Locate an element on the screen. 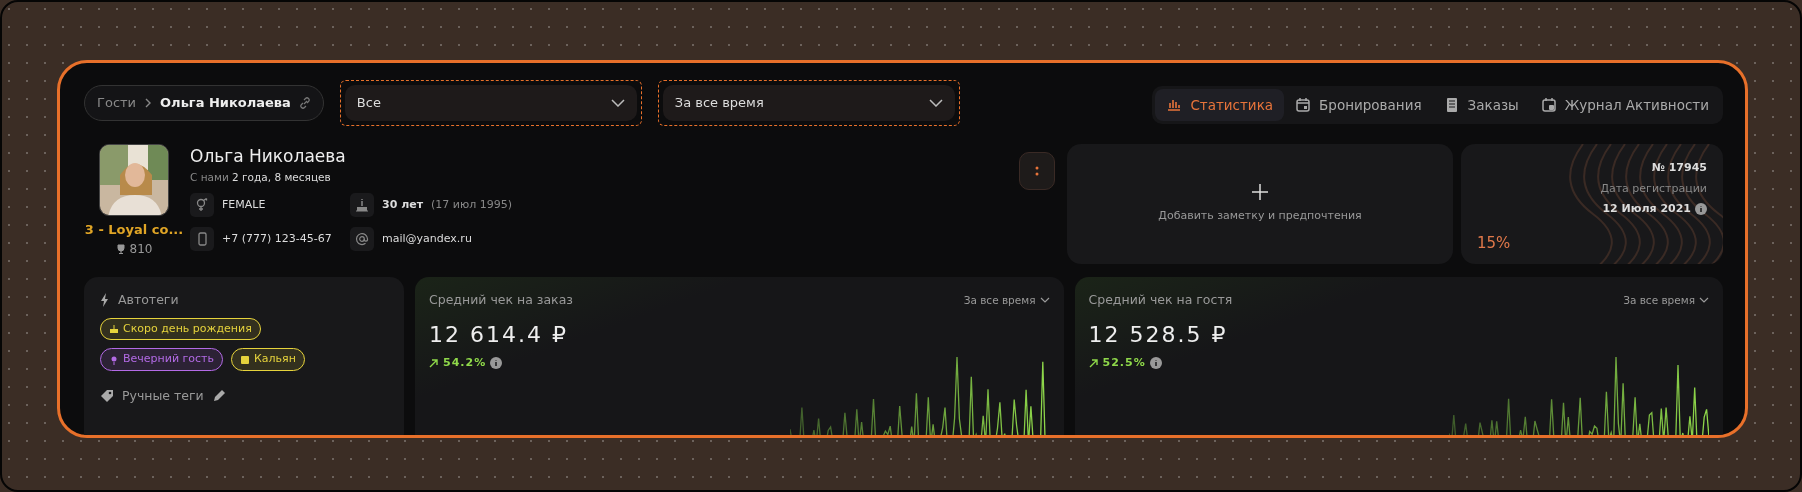 The width and height of the screenshot is (1802, 492). tenure-text: С нами 2 года, 8 месяцев is located at coordinates (261, 177).